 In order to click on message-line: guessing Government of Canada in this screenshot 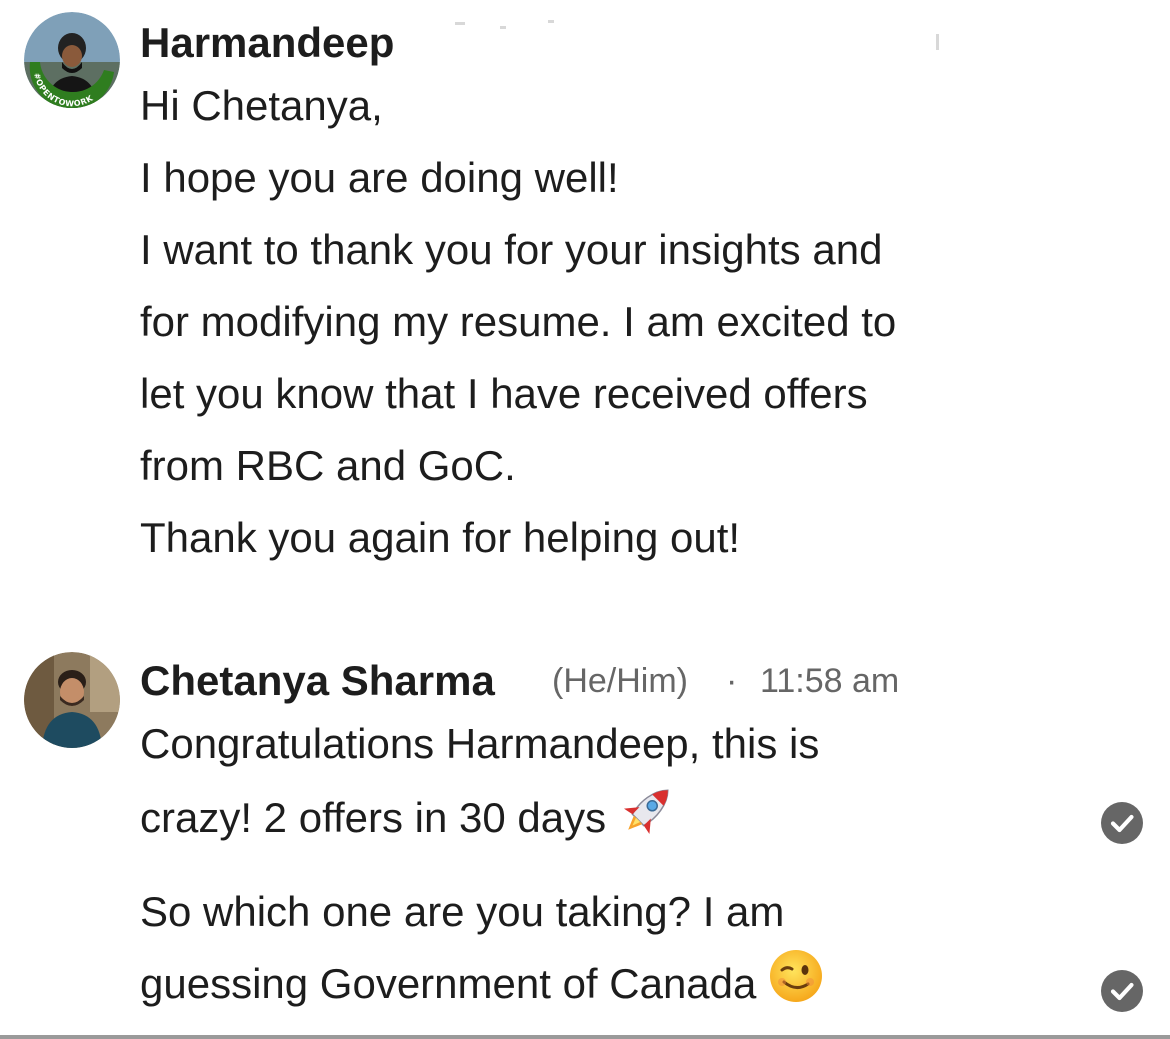, I will do `click(482, 987)`.